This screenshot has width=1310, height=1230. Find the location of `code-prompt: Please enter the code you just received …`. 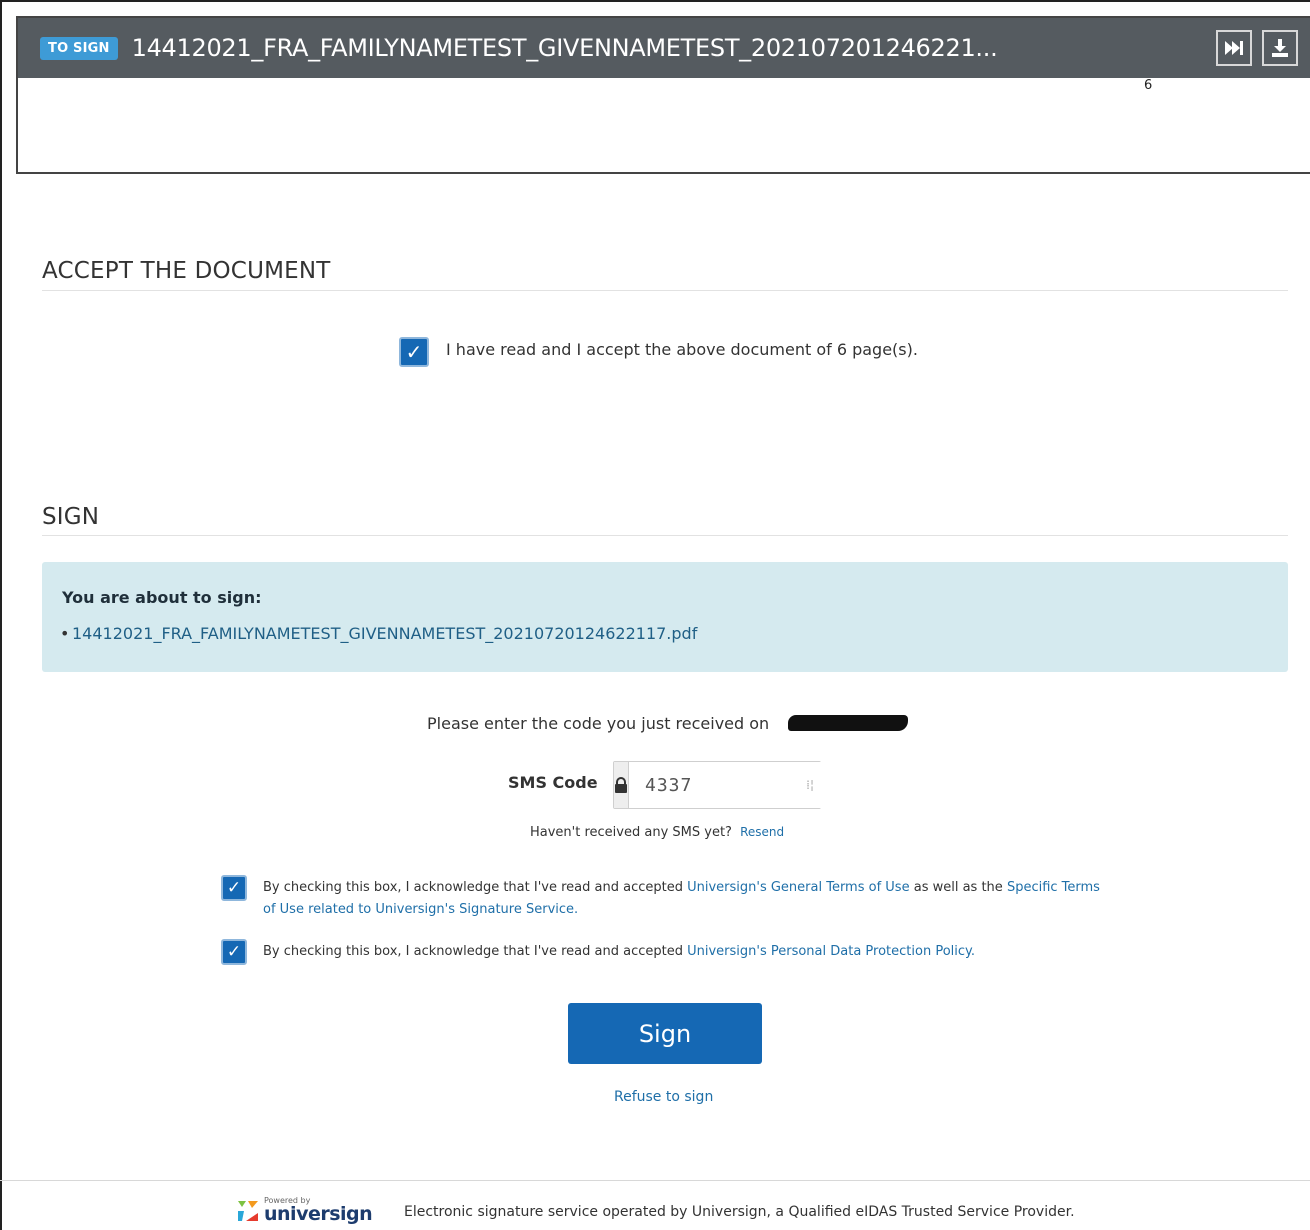

code-prompt: Please enter the code you just received … is located at coordinates (598, 723).